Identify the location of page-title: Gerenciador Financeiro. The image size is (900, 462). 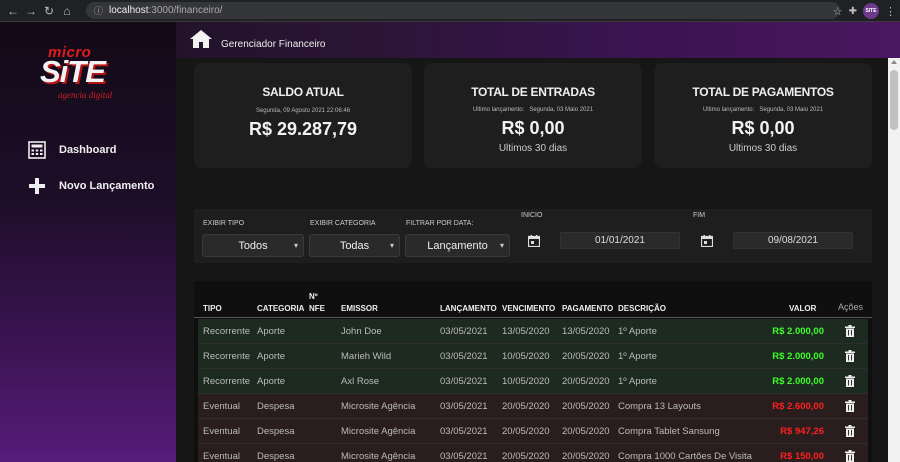
(273, 44).